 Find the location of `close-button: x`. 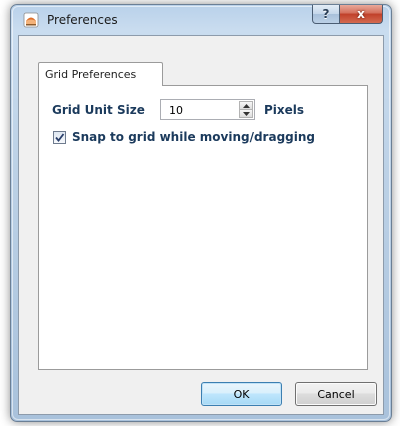

close-button: x is located at coordinates (361, 14).